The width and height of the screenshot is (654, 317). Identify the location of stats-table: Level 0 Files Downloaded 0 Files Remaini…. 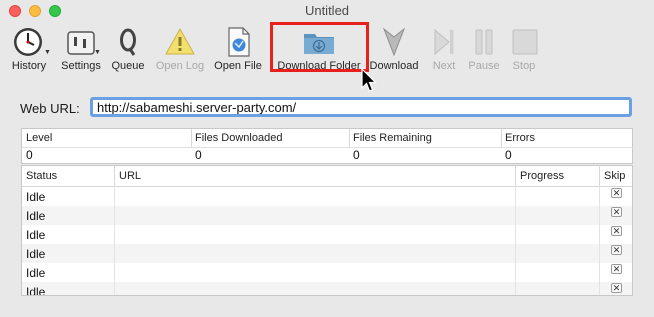
(327, 146).